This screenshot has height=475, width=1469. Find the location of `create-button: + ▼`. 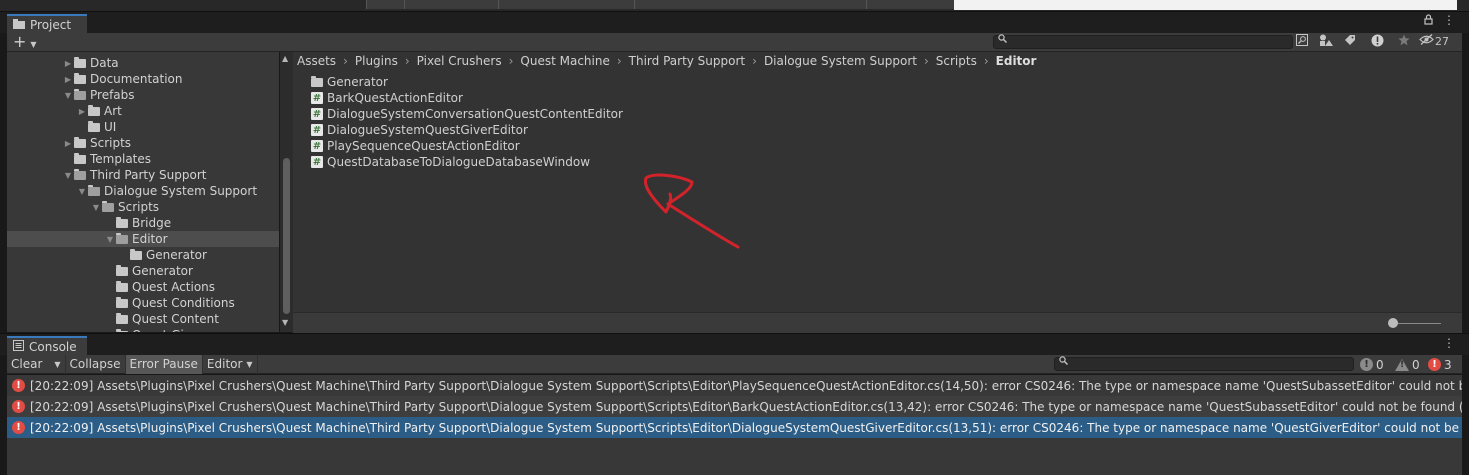

create-button: + ▼ is located at coordinates (25, 41).